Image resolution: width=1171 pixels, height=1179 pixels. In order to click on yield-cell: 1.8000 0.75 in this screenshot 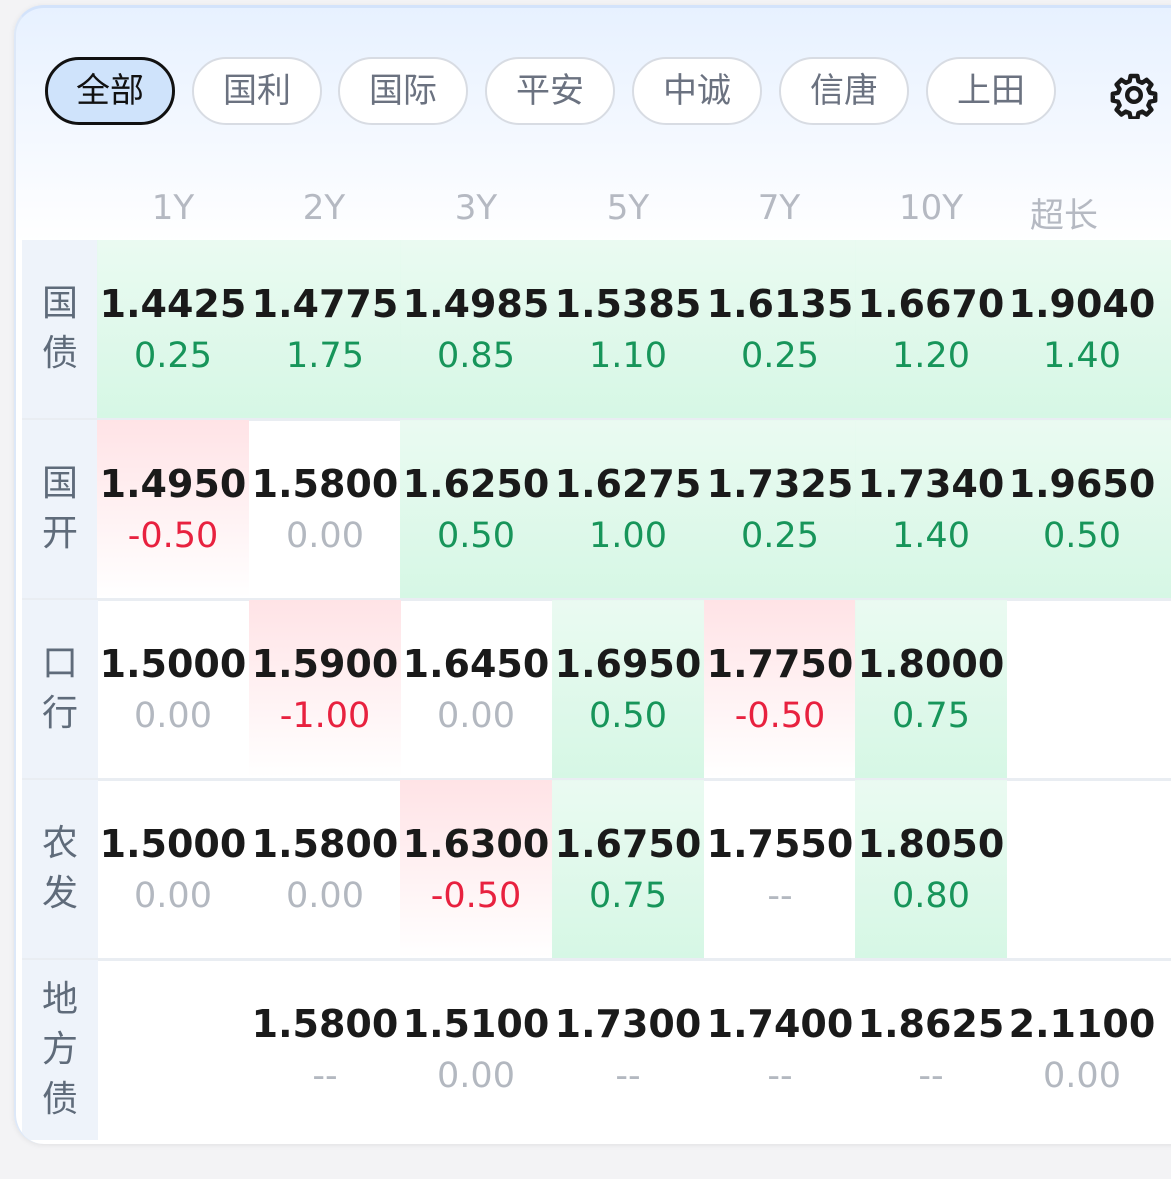, I will do `click(931, 689)`.